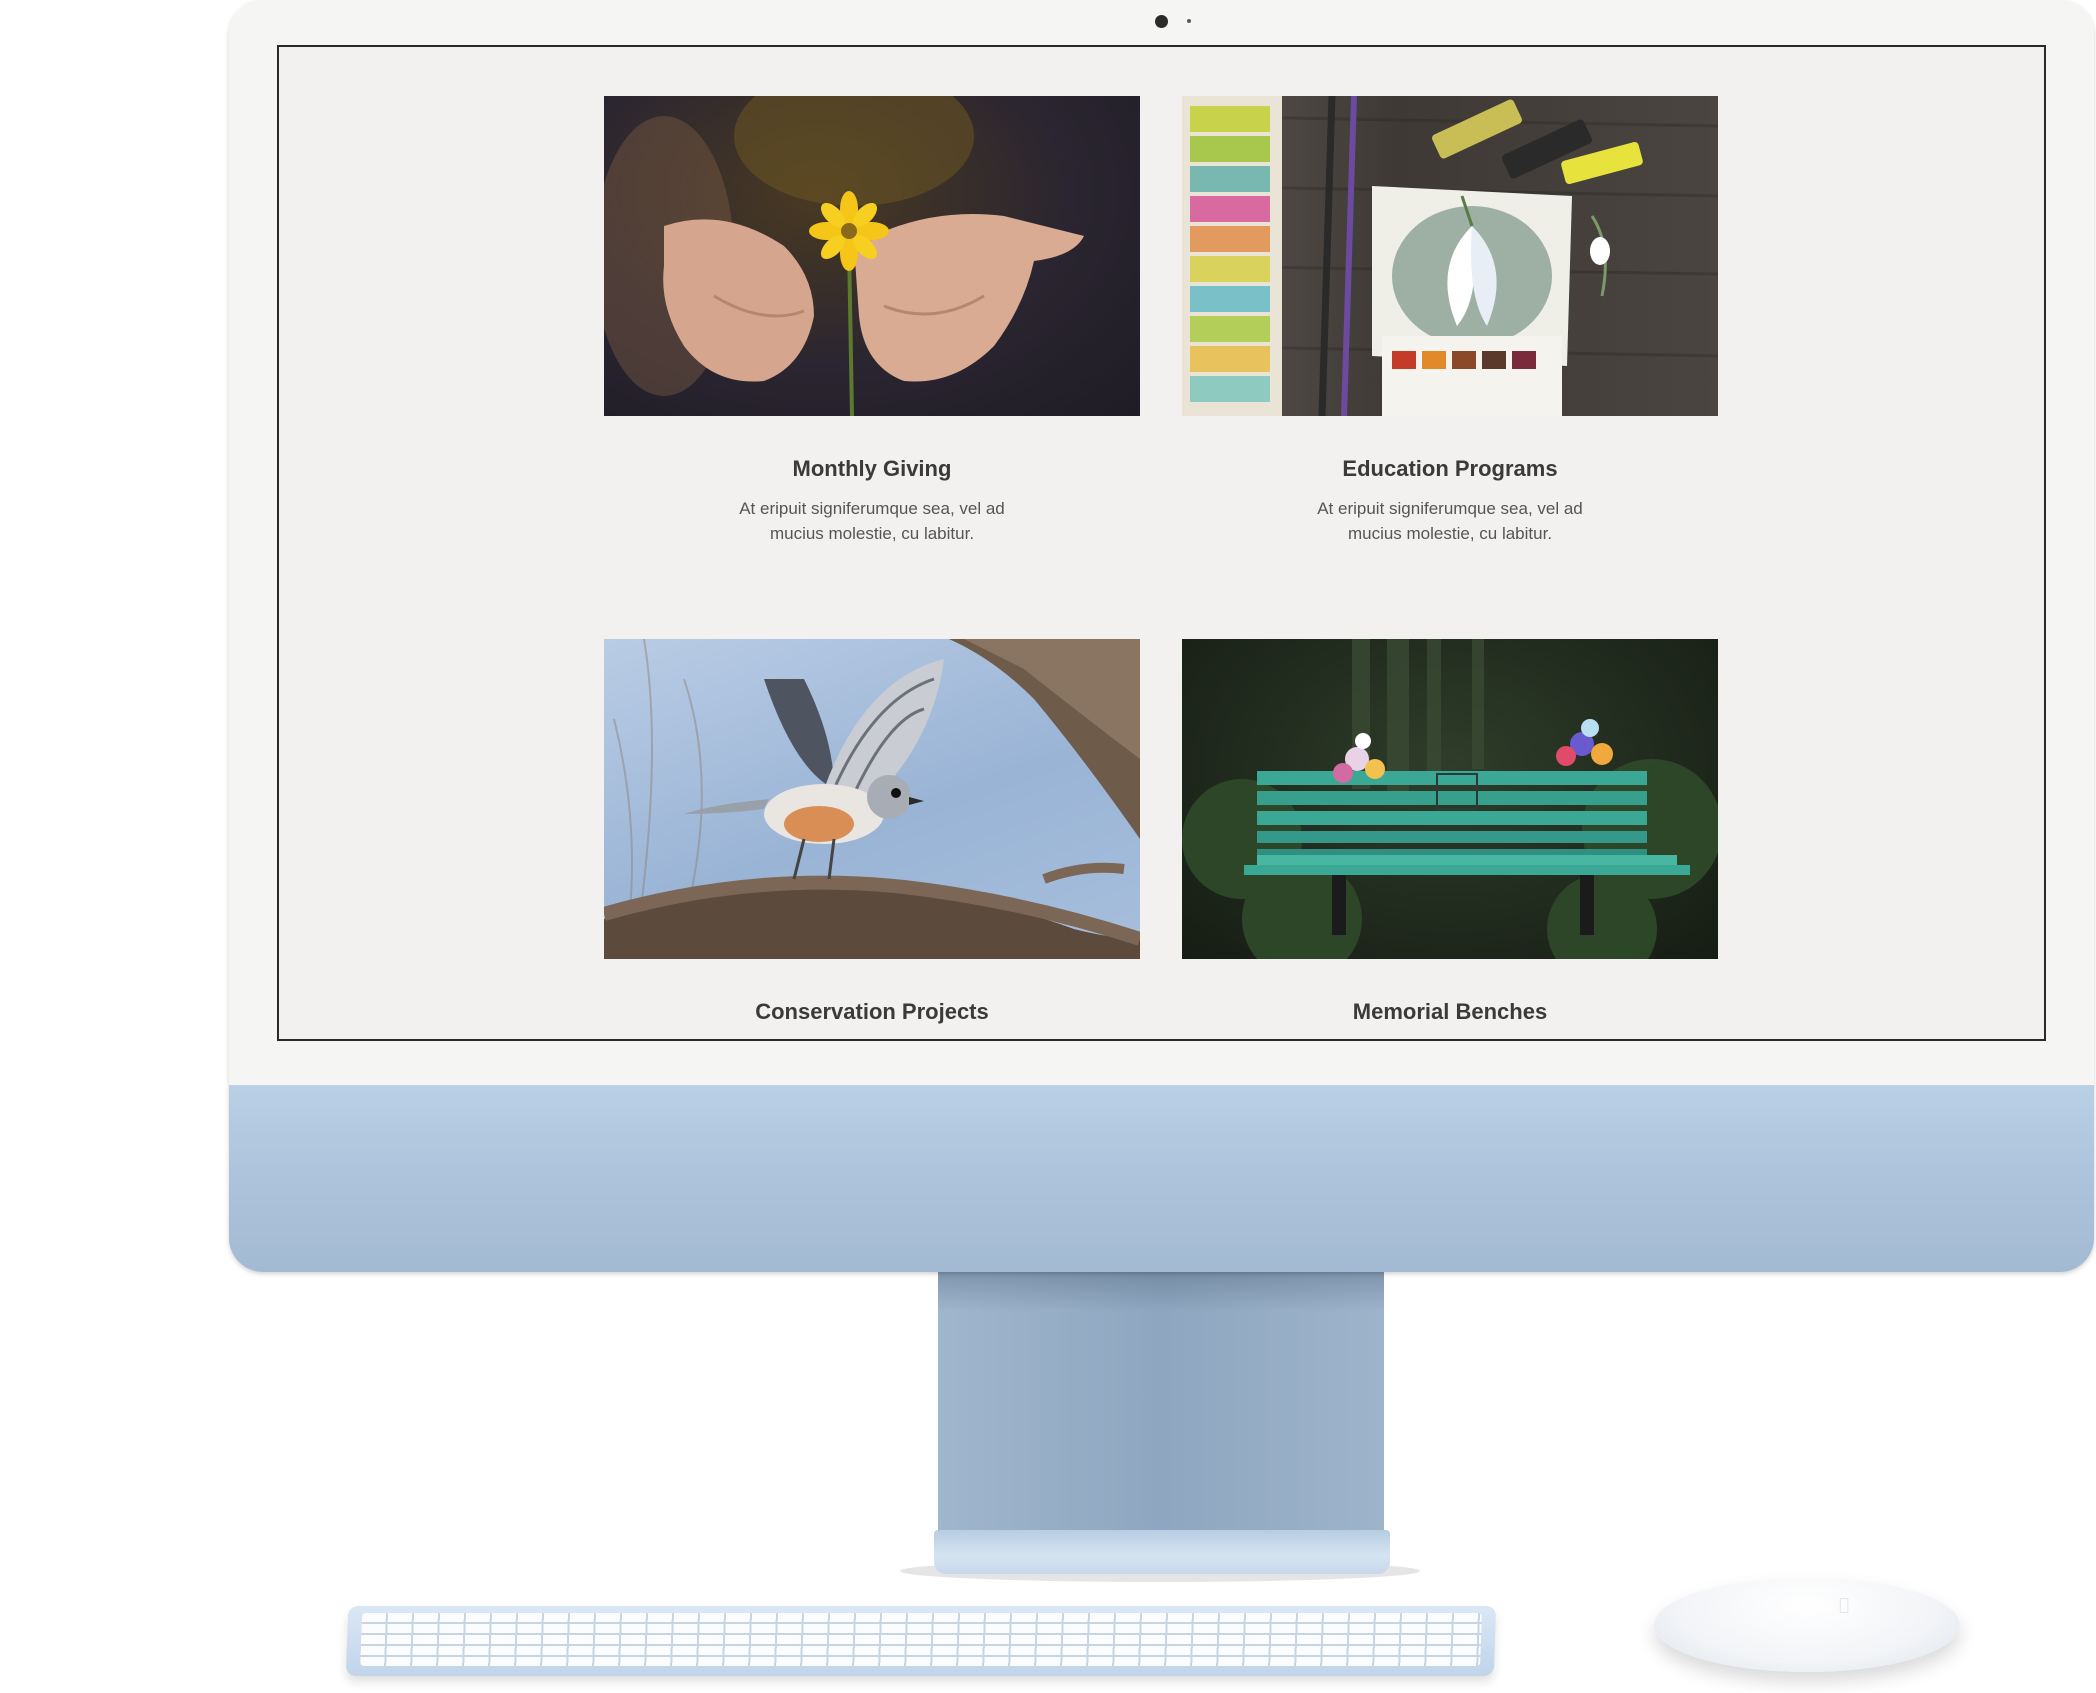  What do you see at coordinates (872, 469) in the screenshot?
I see `card-title: Monthly Giving` at bounding box center [872, 469].